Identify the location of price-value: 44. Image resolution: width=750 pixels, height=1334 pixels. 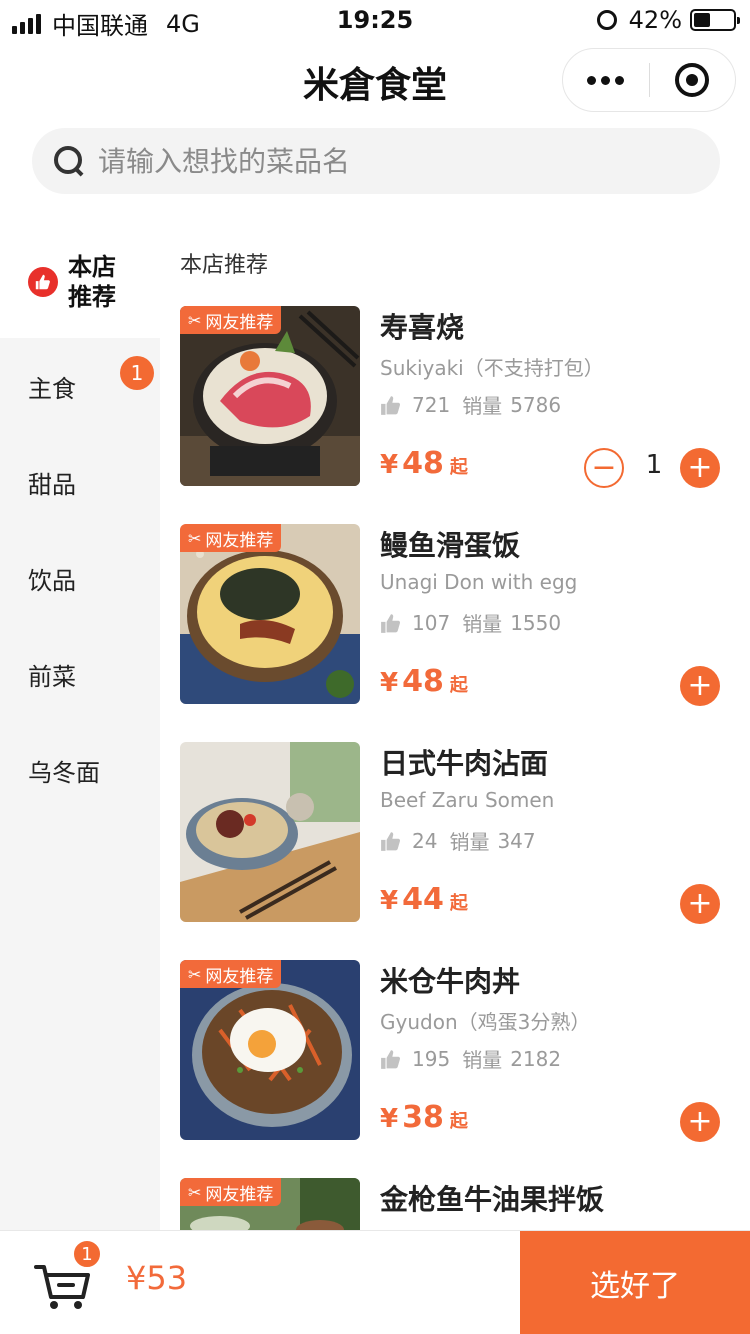
(423, 899).